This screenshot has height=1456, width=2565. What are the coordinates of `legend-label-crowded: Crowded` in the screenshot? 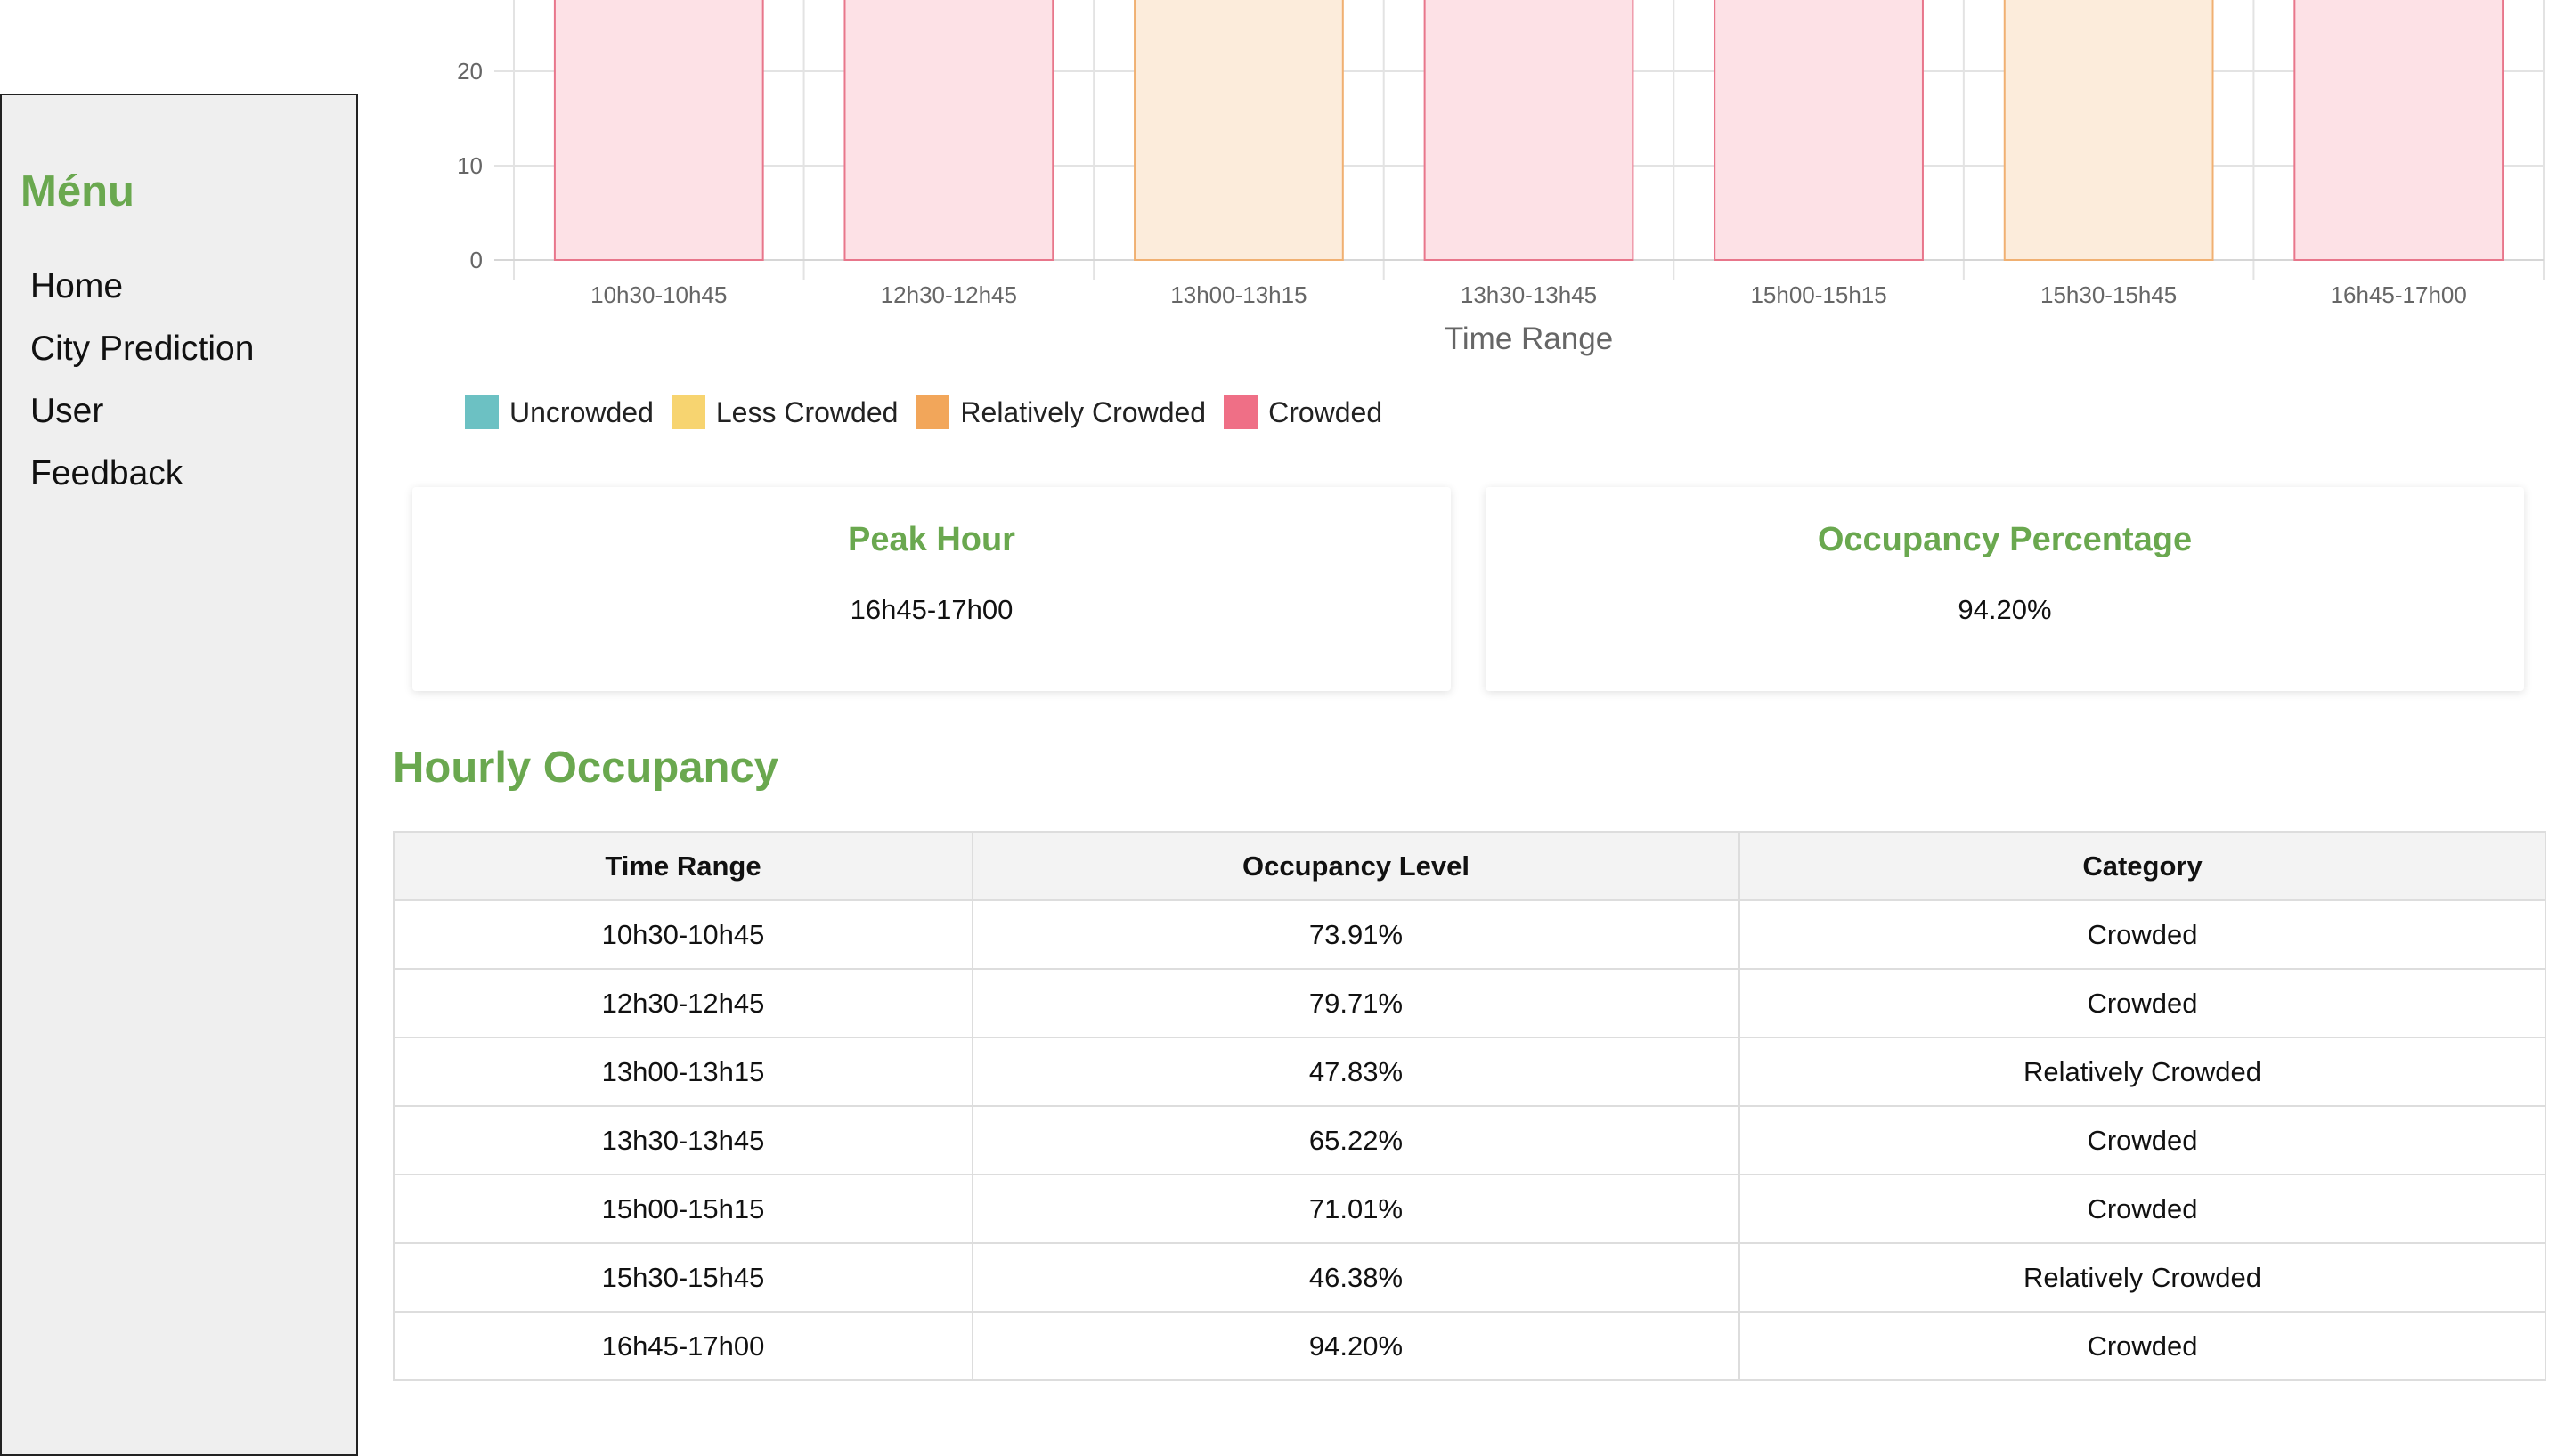 It's located at (1325, 411).